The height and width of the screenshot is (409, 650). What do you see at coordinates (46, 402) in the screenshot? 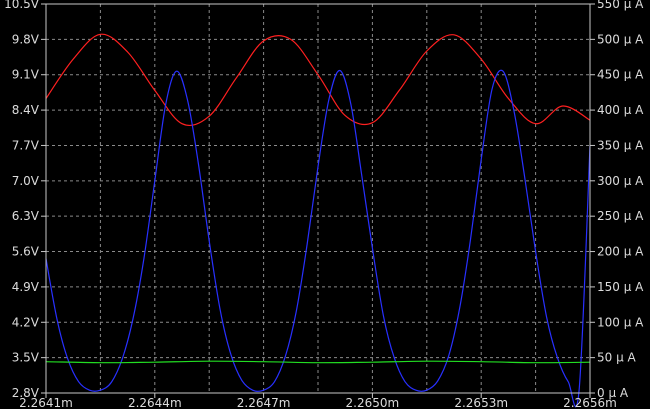
I see `x-tick-label: 2.2641m` at bounding box center [46, 402].